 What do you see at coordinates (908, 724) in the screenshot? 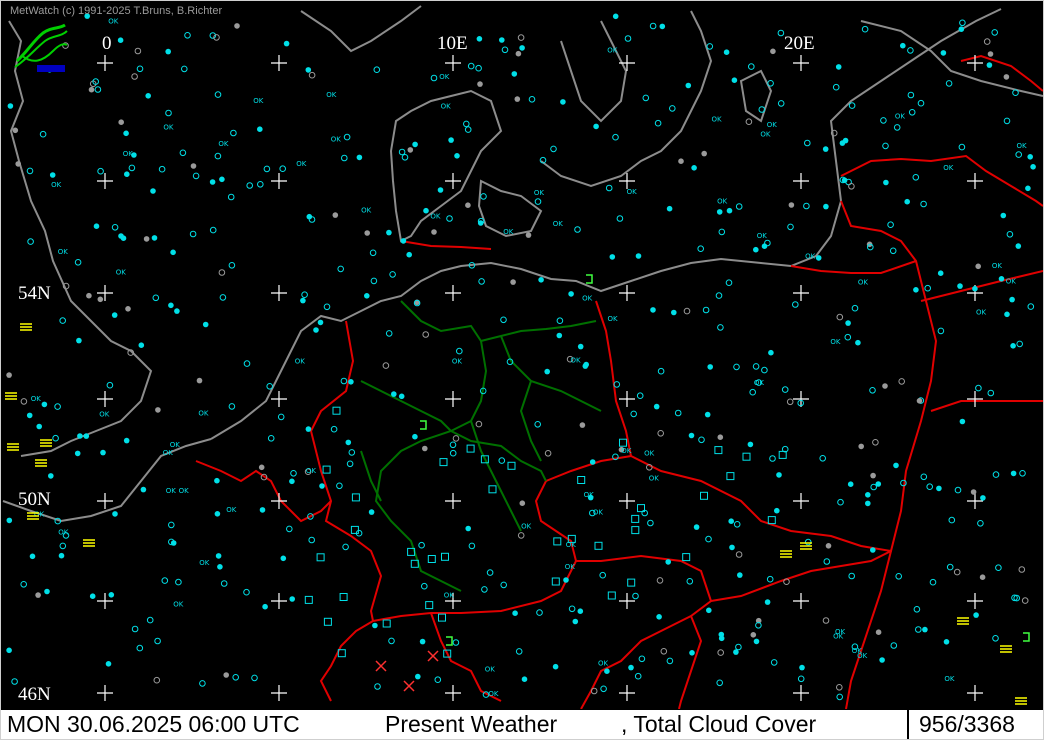
I see `status-separator` at bounding box center [908, 724].